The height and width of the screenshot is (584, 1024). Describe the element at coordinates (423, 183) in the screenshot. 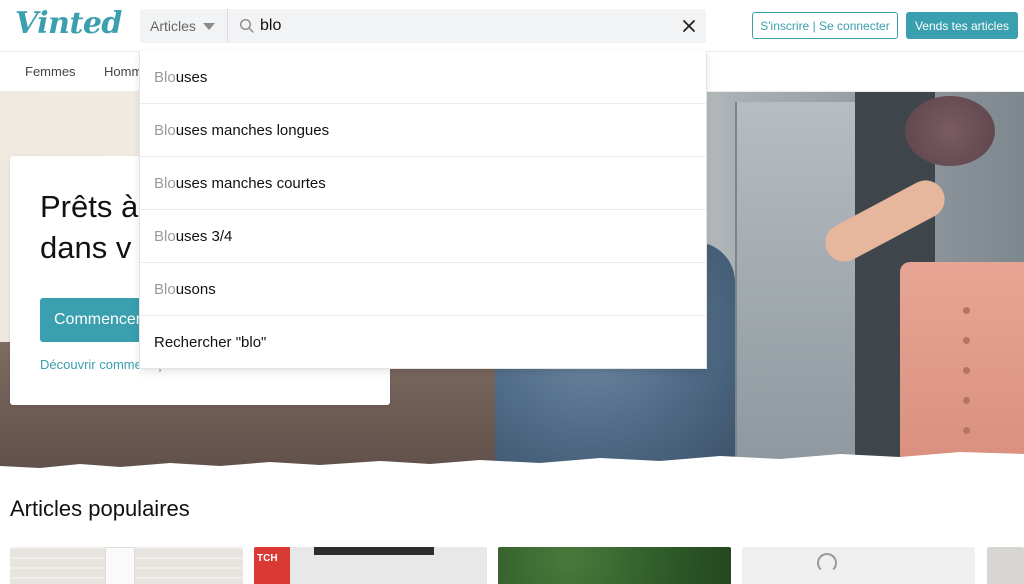

I see `suggestion-item: Blo uses manches courtes` at that location.